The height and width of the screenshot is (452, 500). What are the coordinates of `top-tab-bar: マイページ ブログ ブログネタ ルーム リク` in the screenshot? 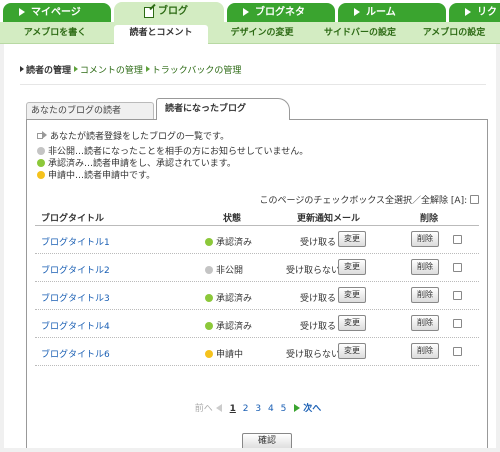 It's located at (250, 11).